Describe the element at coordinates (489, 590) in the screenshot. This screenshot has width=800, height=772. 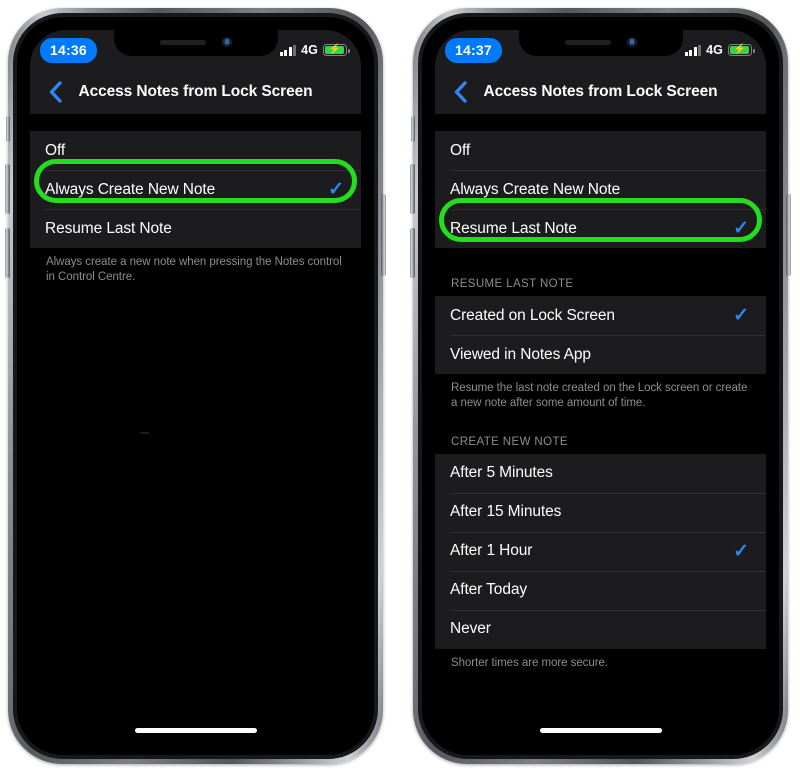
I see `list-item-label: After Today` at that location.